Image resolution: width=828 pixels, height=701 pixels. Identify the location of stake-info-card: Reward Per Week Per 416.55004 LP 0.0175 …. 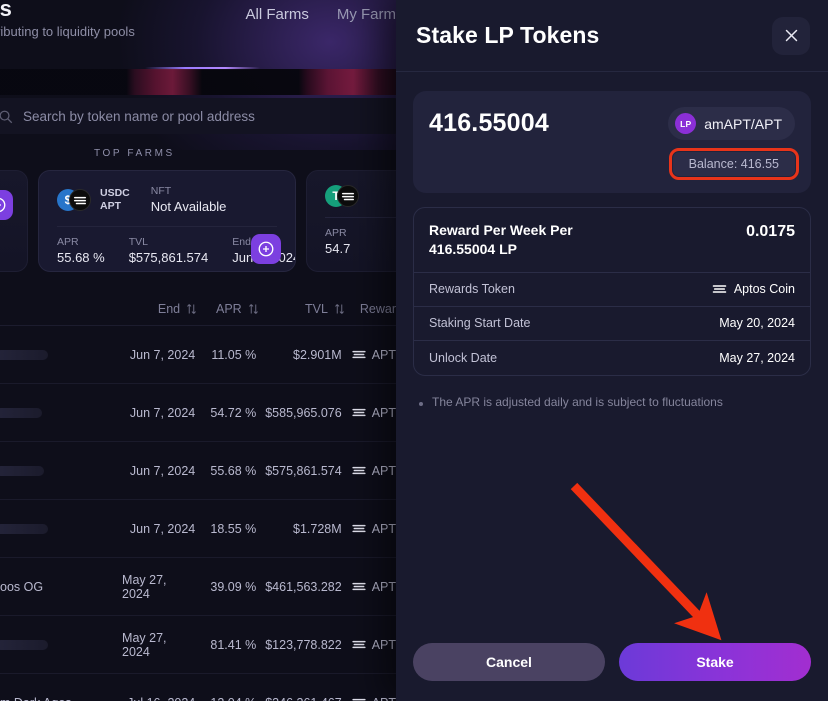
(612, 291).